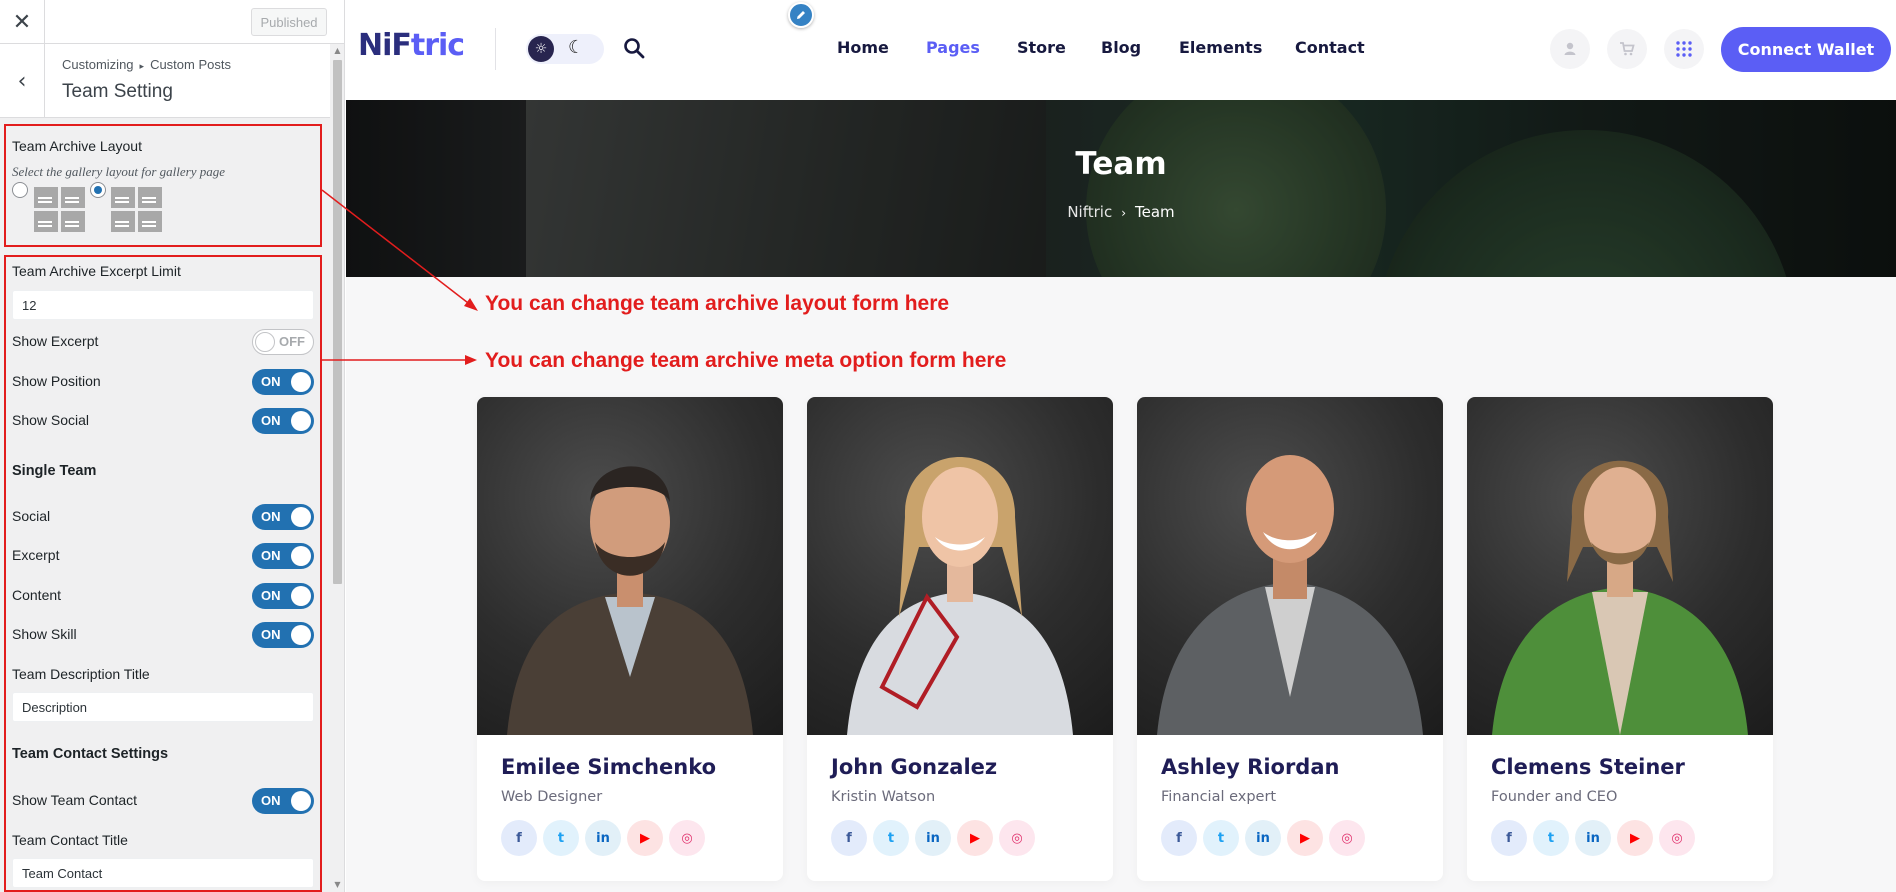 This screenshot has height=892, width=1896. I want to click on excerpt-limit-label: Team Archive Excerpt Limit, so click(96, 271).